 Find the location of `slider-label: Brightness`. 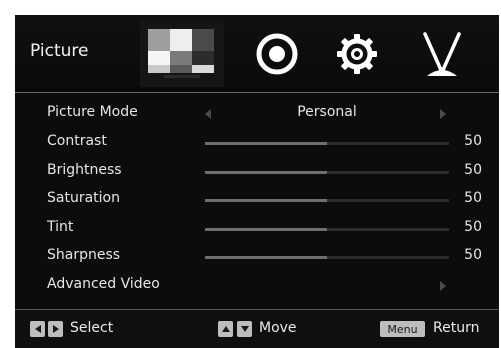

slider-label: Brightness is located at coordinates (84, 170).